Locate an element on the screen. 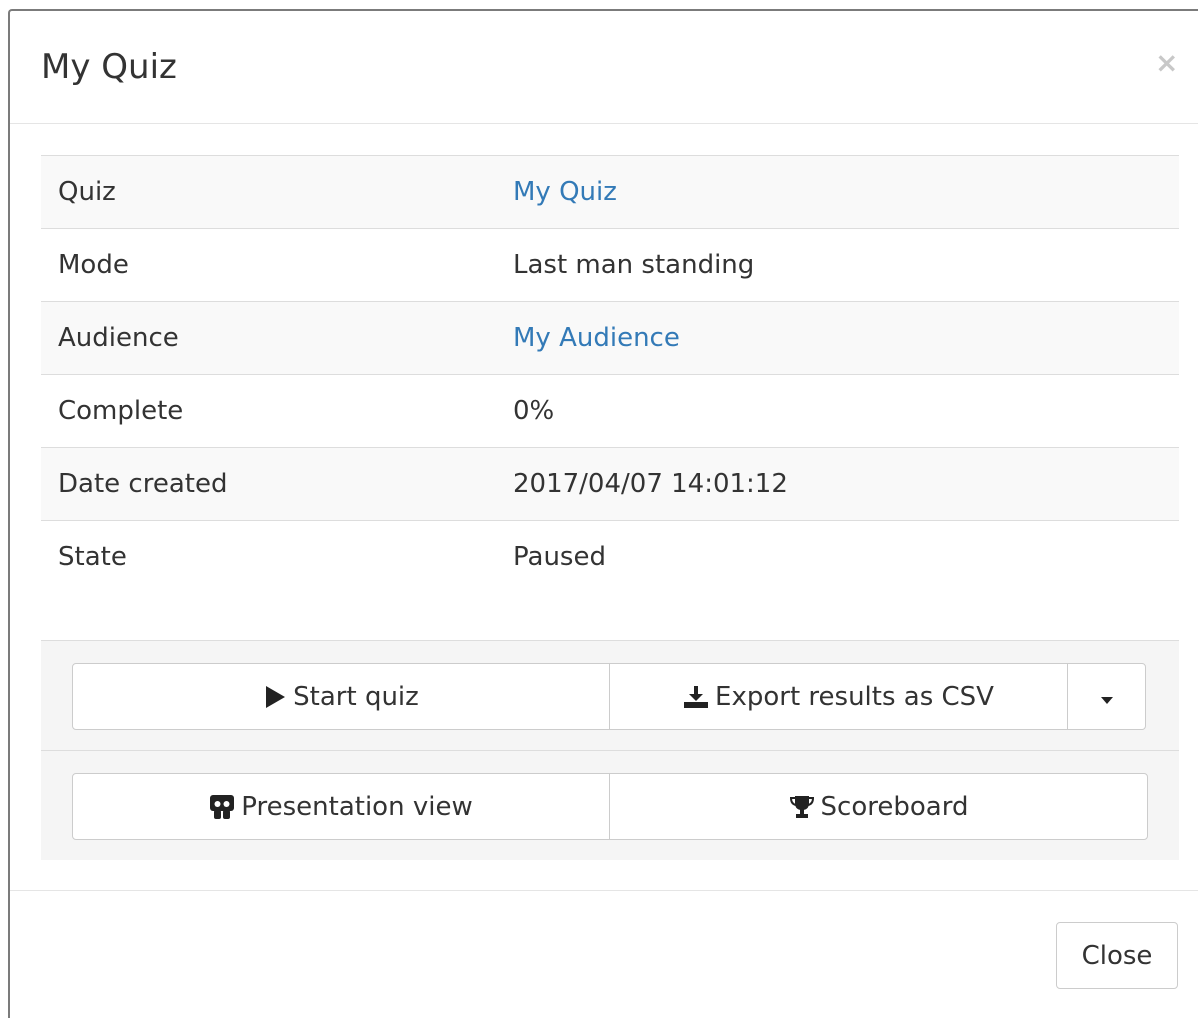 The width and height of the screenshot is (1198, 1018). table-row: Quiz My Quiz is located at coordinates (610, 192).